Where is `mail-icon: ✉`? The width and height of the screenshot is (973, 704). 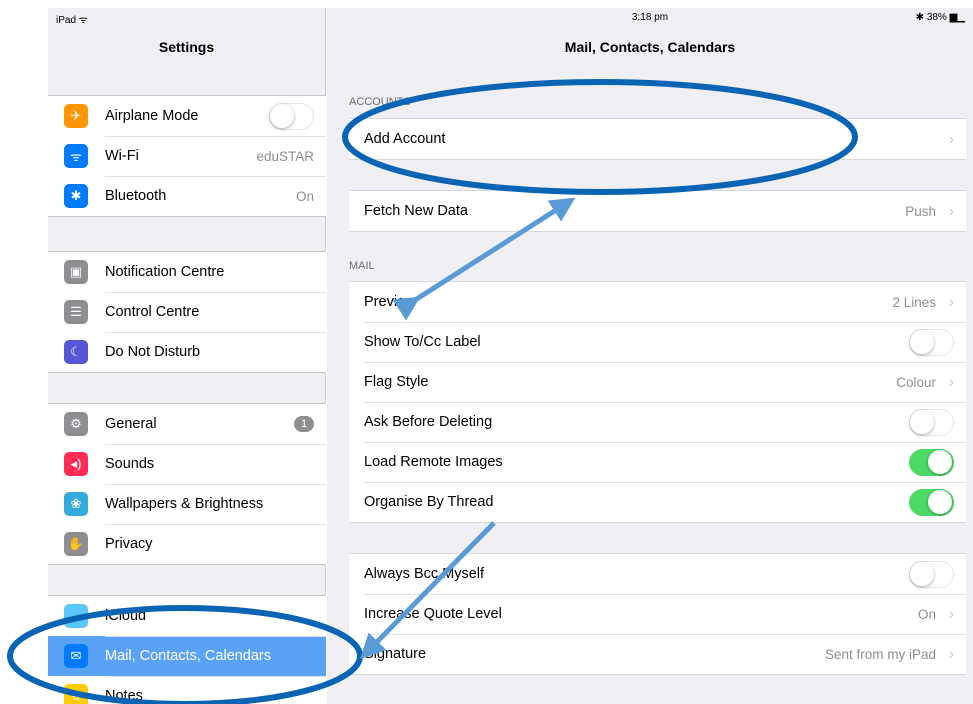
mail-icon: ✉ is located at coordinates (76, 656).